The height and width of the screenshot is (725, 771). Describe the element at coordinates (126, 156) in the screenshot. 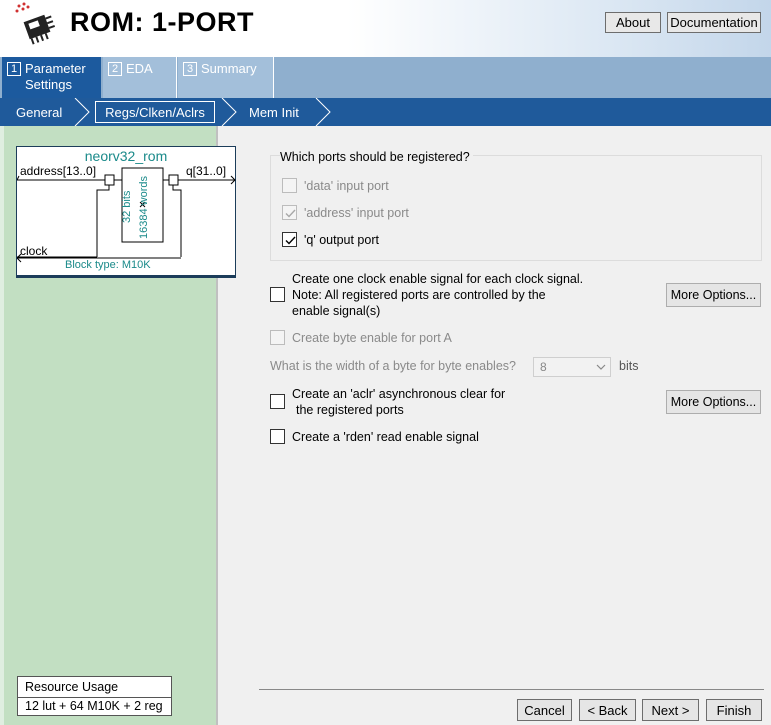

I see `diagram-module-name: neorv32_rom` at that location.